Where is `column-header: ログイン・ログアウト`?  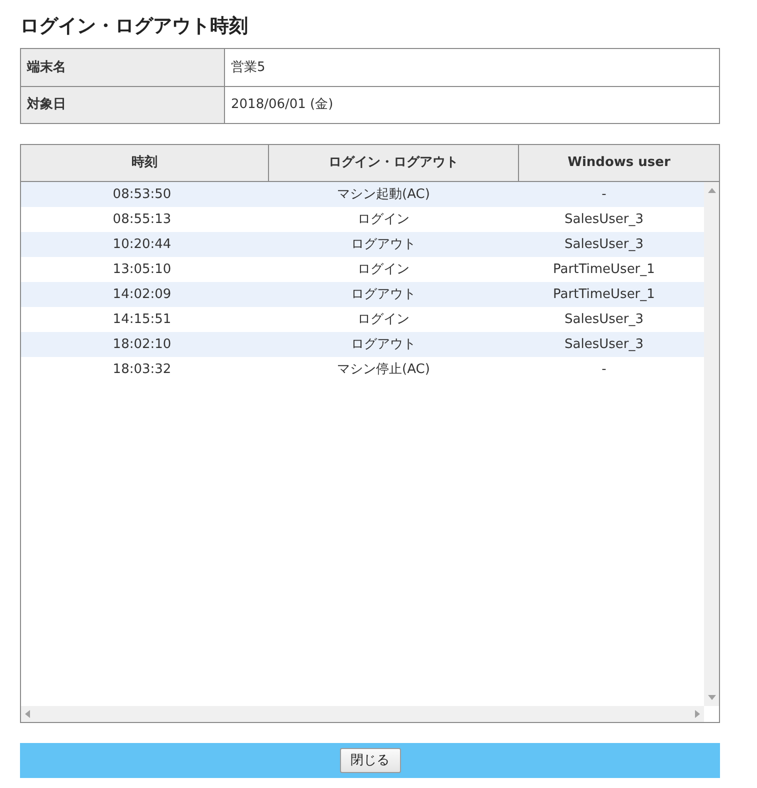
column-header: ログイン・ログアウト is located at coordinates (394, 163).